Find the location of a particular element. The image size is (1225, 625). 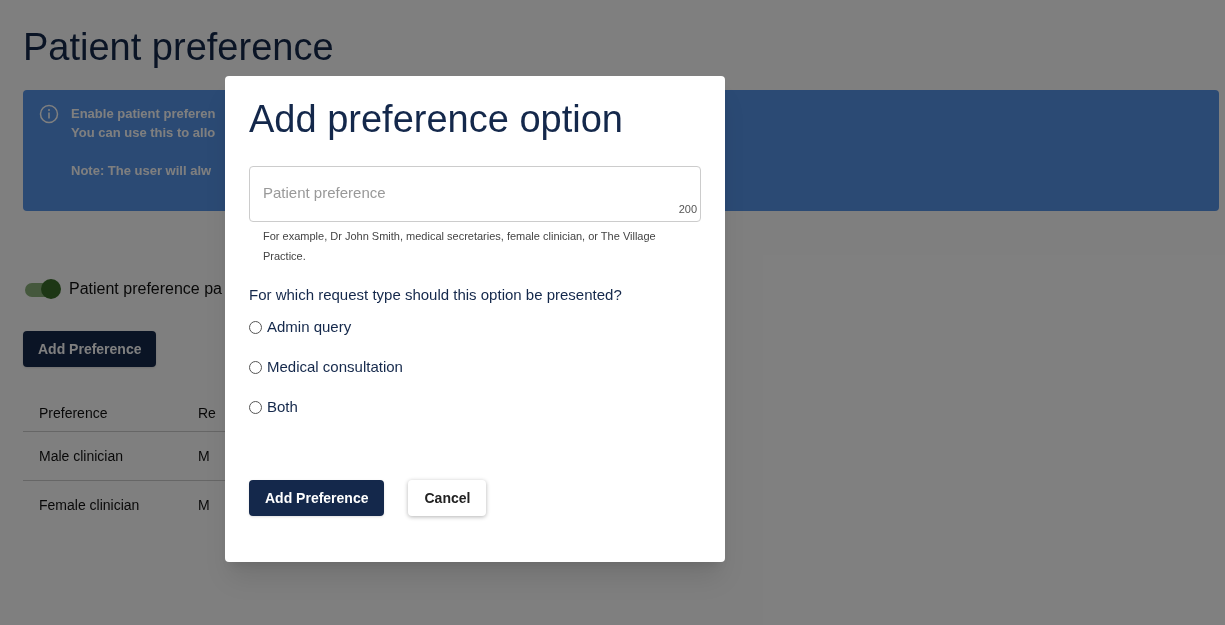

column-header: Re is located at coordinates (207, 413).